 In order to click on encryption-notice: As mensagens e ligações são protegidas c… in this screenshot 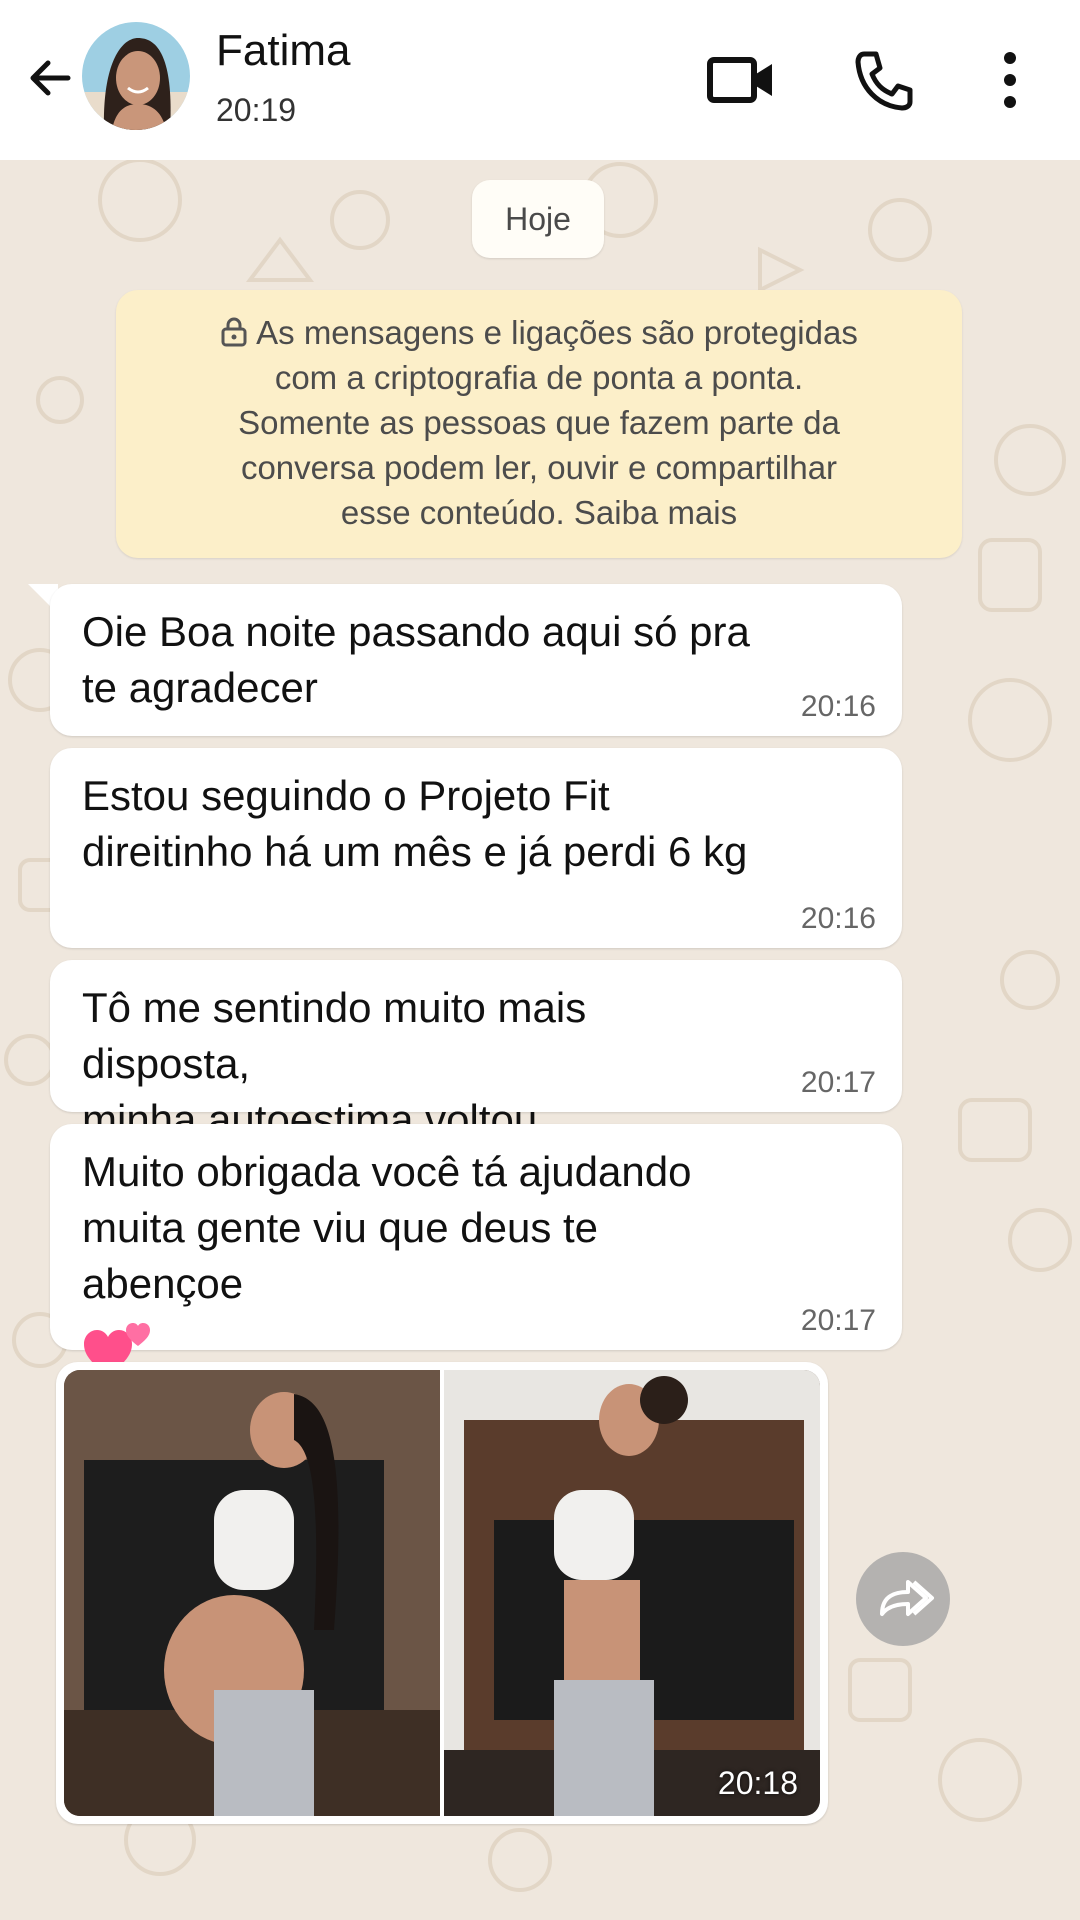, I will do `click(539, 424)`.